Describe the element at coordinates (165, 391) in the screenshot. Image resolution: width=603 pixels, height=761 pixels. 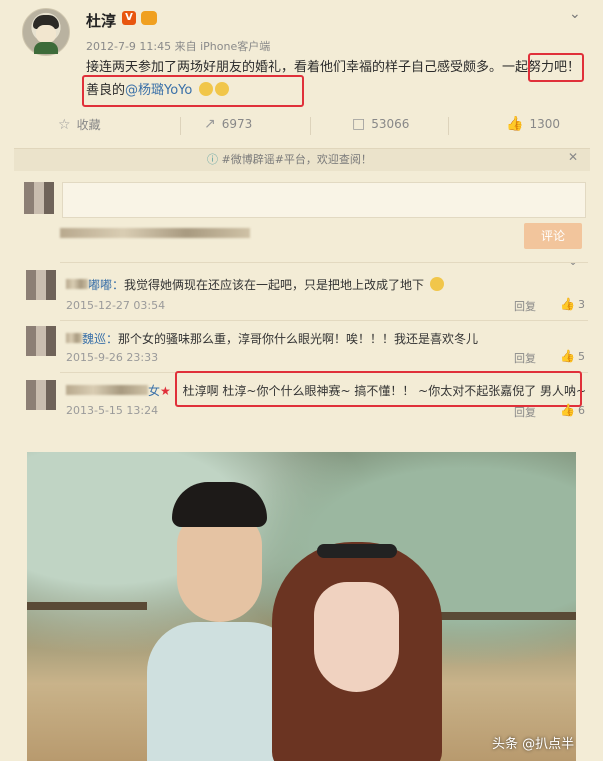
I see `star-icon: ★` at that location.